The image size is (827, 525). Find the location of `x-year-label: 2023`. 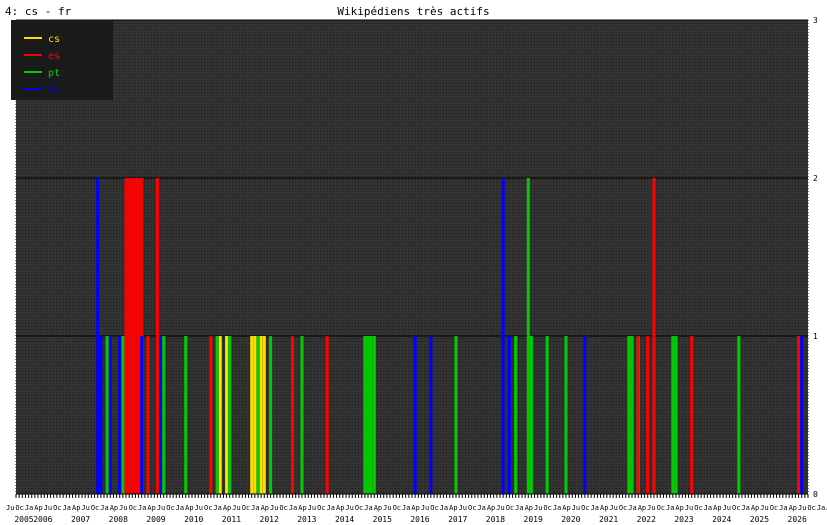

x-year-label: 2023 is located at coordinates (683, 519).